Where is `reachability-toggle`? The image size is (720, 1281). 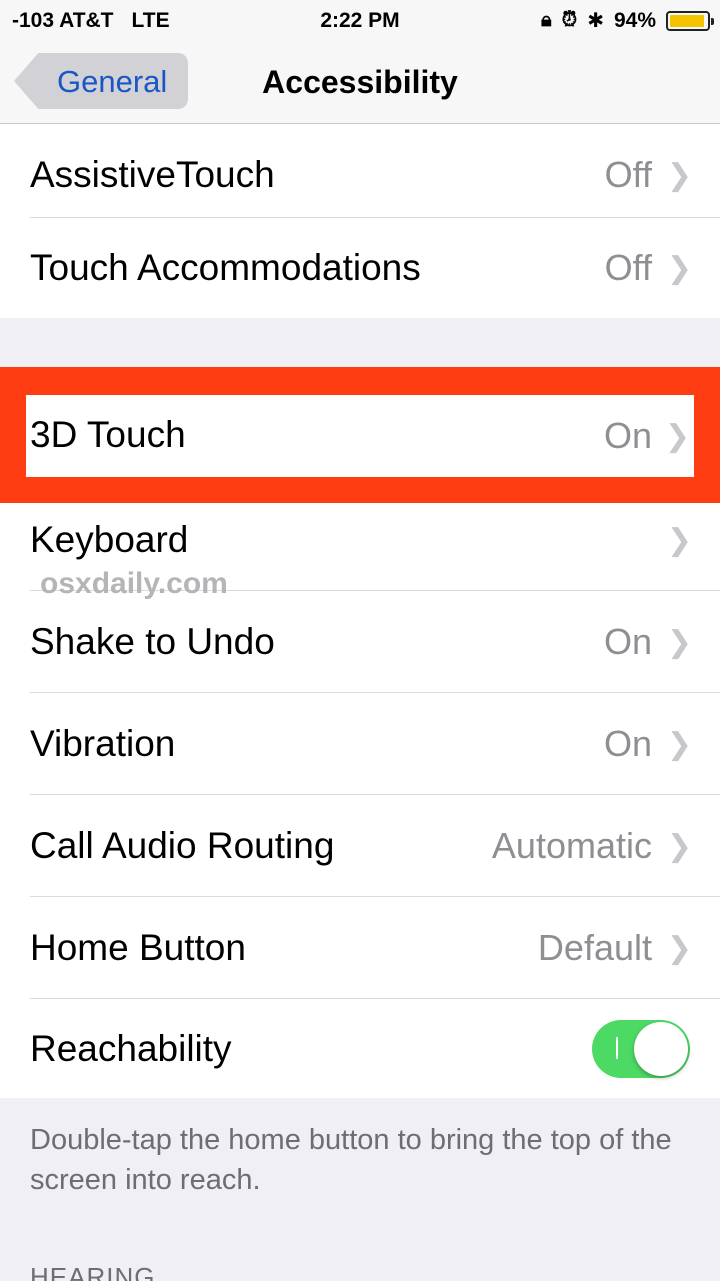
reachability-toggle is located at coordinates (641, 1048).